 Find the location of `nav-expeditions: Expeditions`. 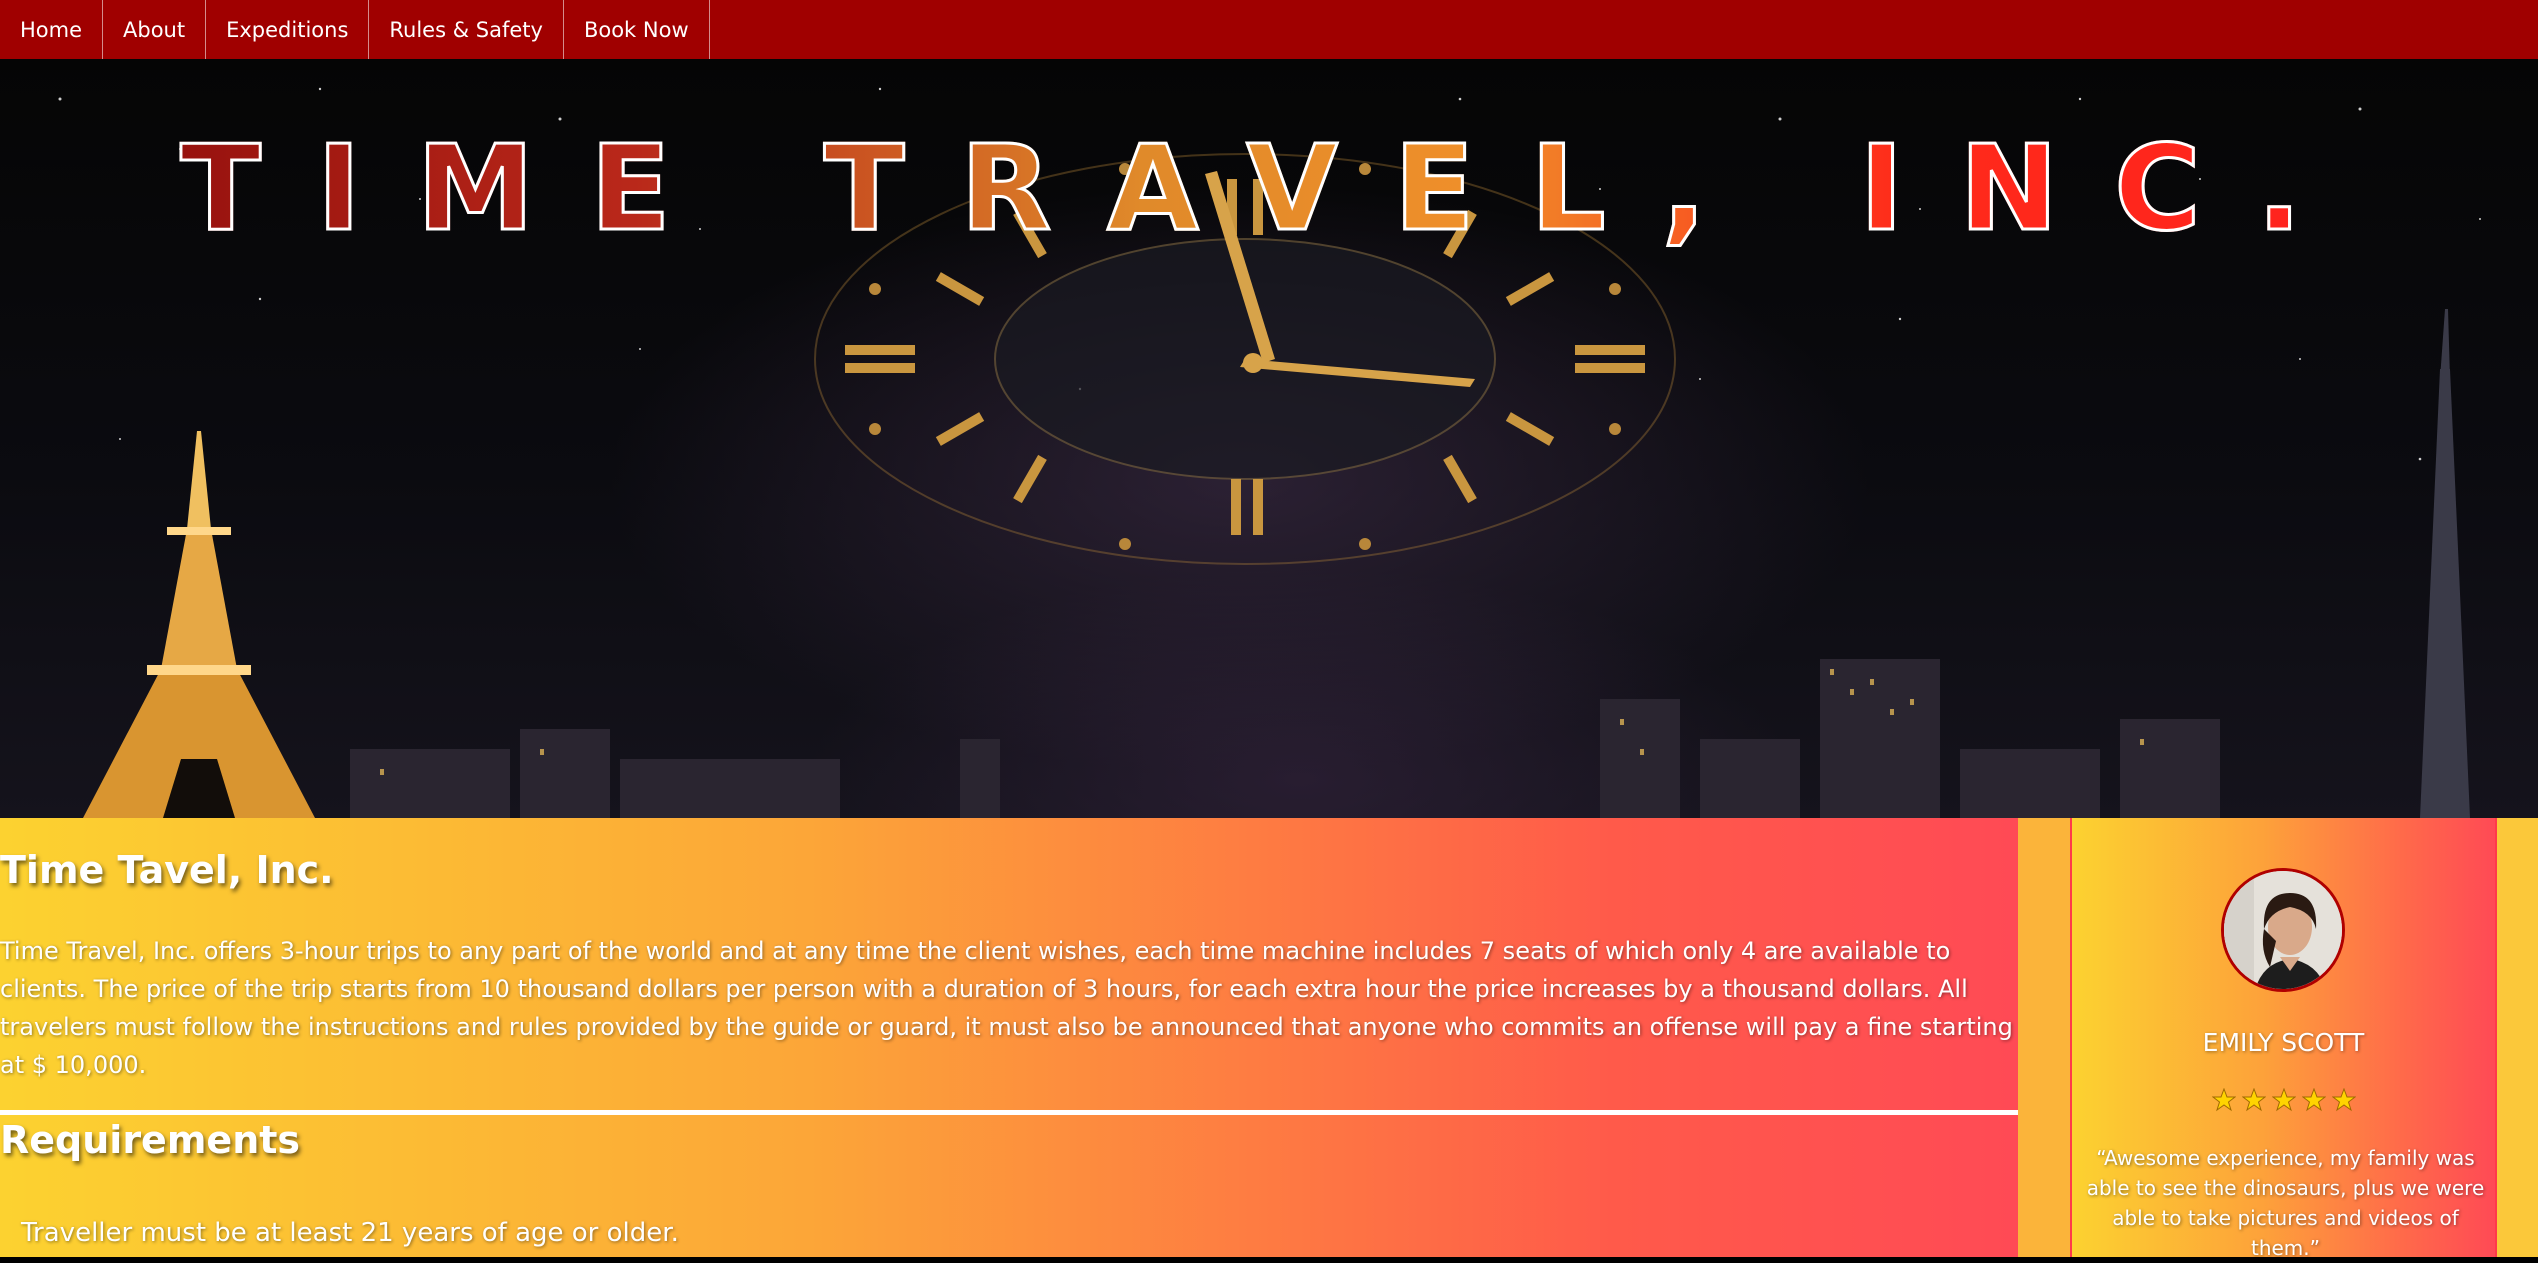

nav-expeditions: Expeditions is located at coordinates (288, 29).